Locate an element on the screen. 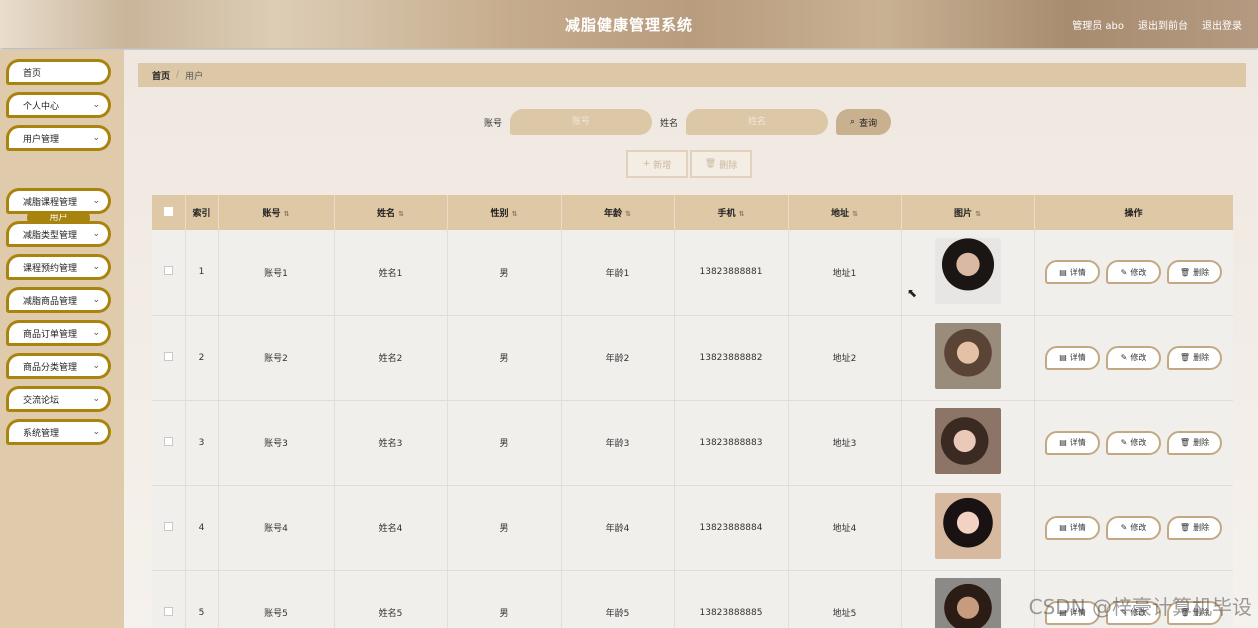 The image size is (1258, 628). cell-age: 年龄2 is located at coordinates (618, 357).